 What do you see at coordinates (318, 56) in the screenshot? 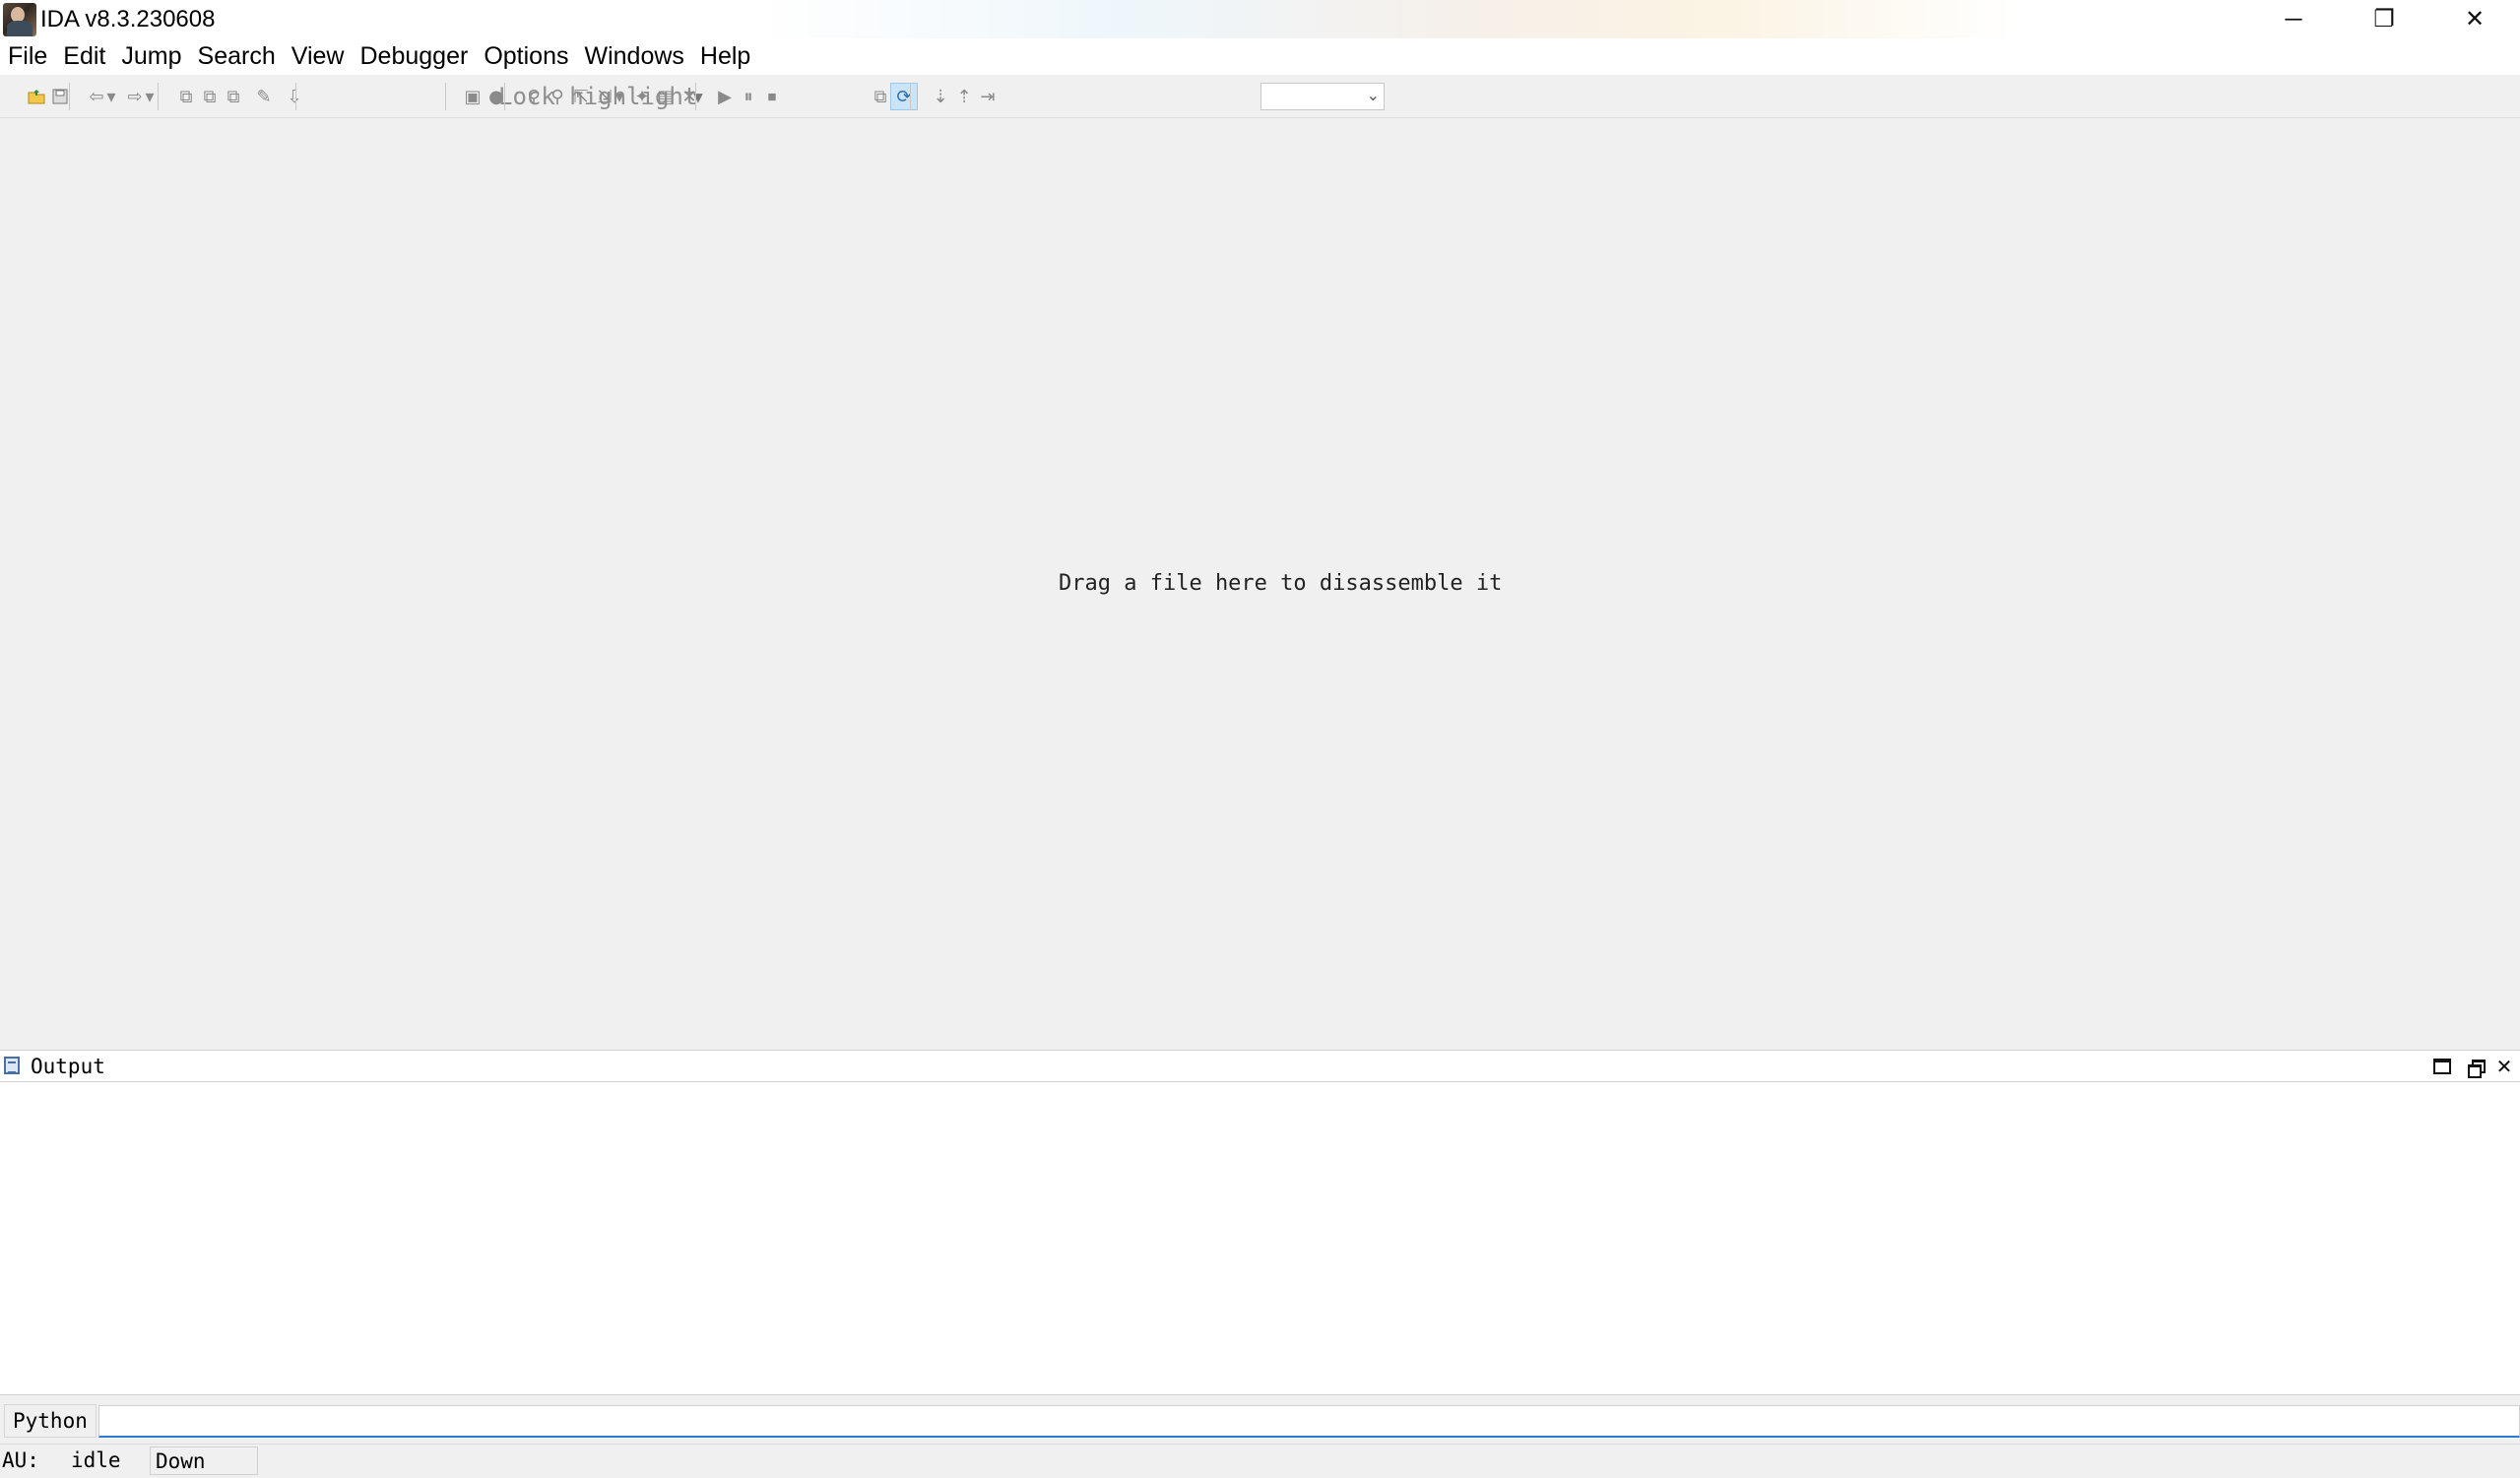
I see `menu-view: View` at bounding box center [318, 56].